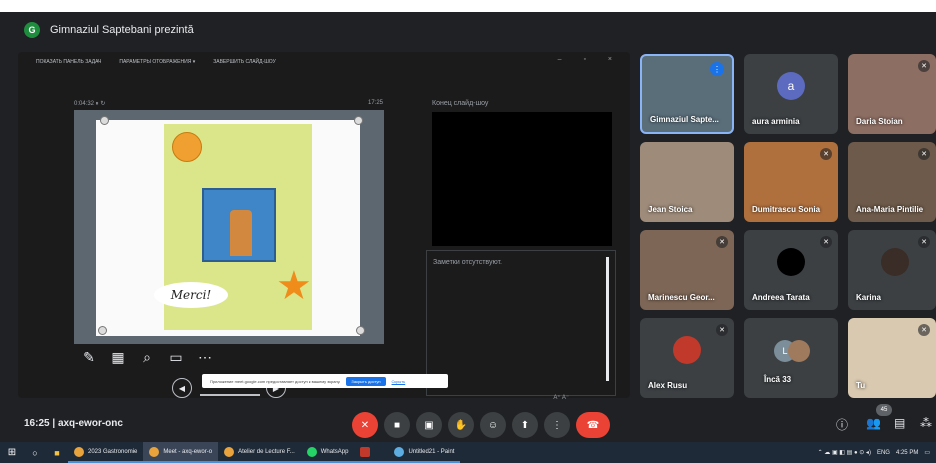 This screenshot has width=936, height=463. Describe the element at coordinates (842, 424) in the screenshot. I see `info-icon: ⓘ` at that location.